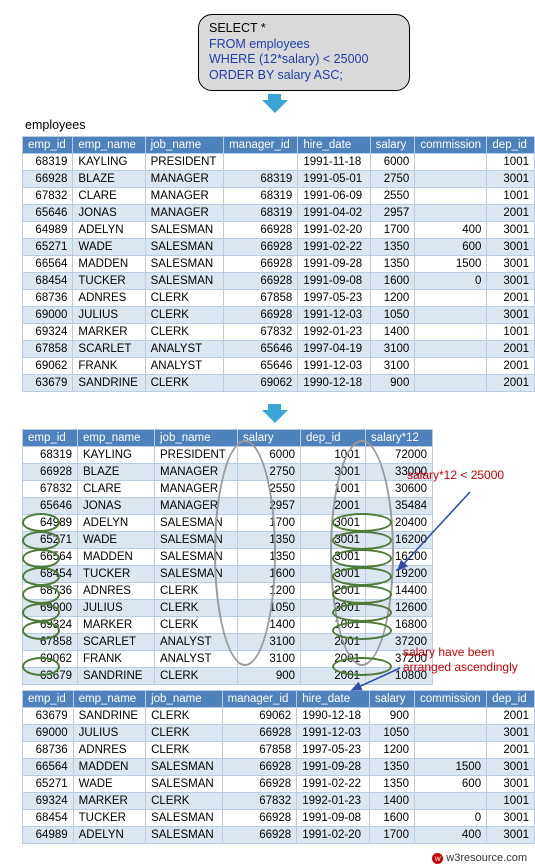 The height and width of the screenshot is (868, 535). Describe the element at coordinates (269, 608) in the screenshot. I see `cell-salary: 1050` at that location.